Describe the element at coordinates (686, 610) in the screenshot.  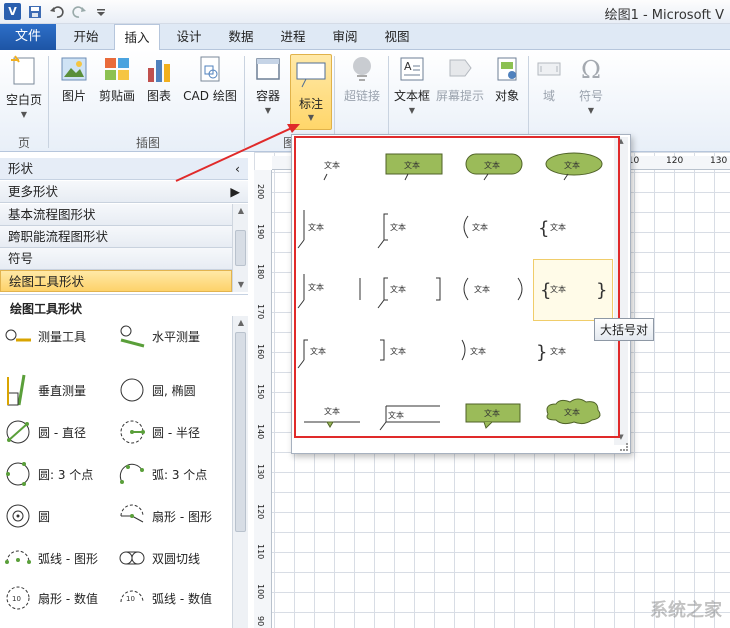
I see `watermark-text: 系统之家` at that location.